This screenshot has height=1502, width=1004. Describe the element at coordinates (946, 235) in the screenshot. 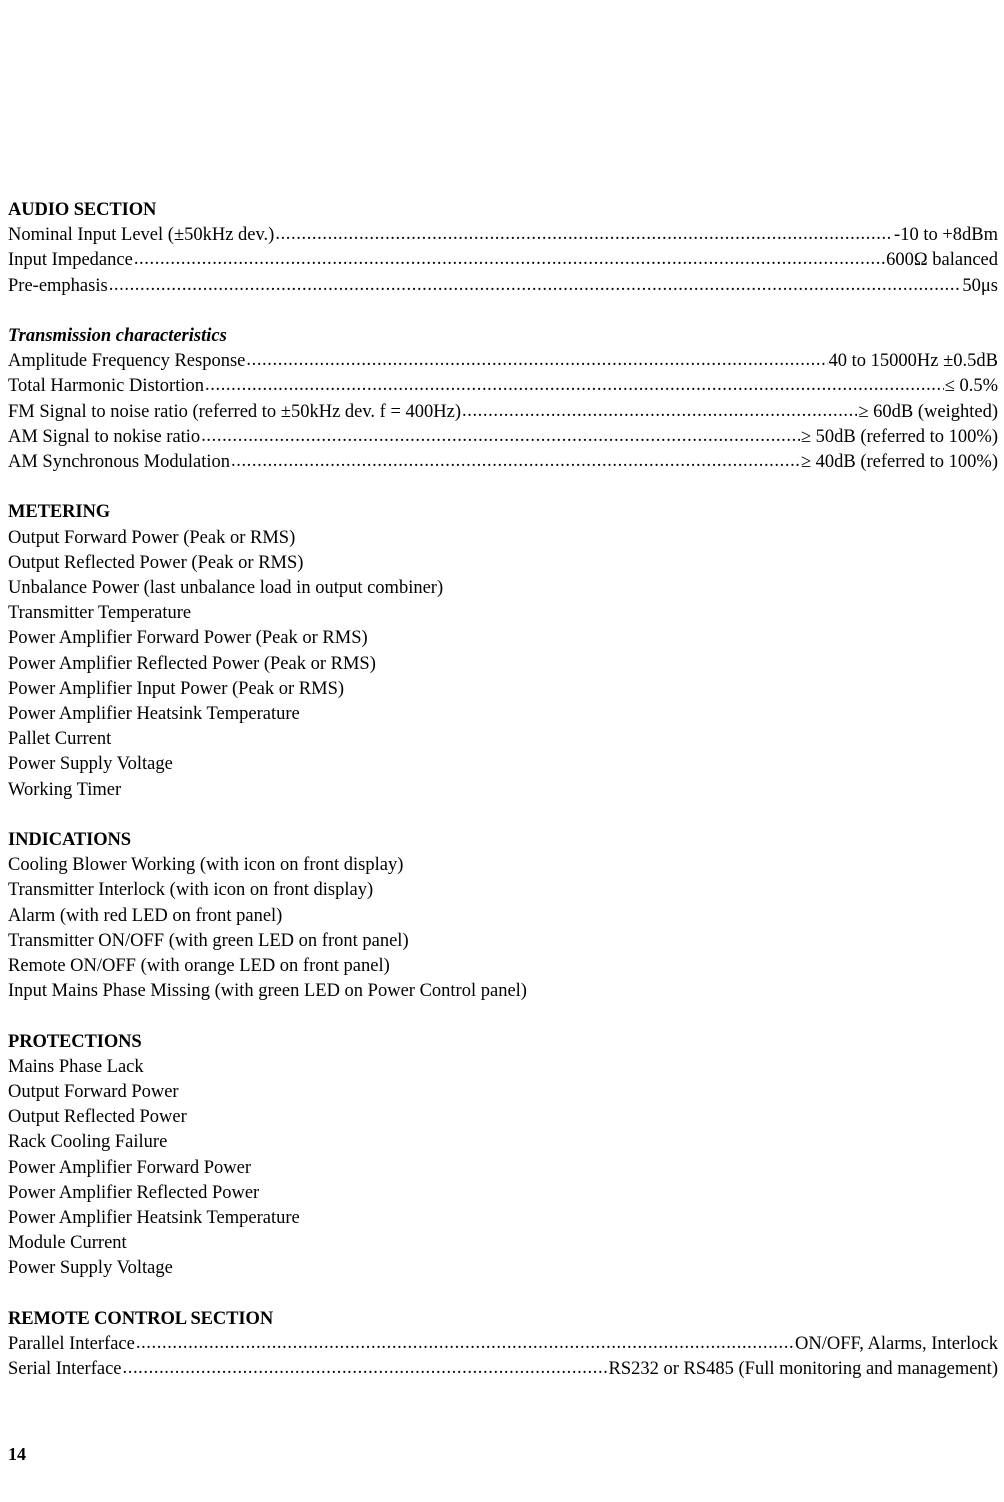

I see `spec-value: -10 to +8dBm` at that location.